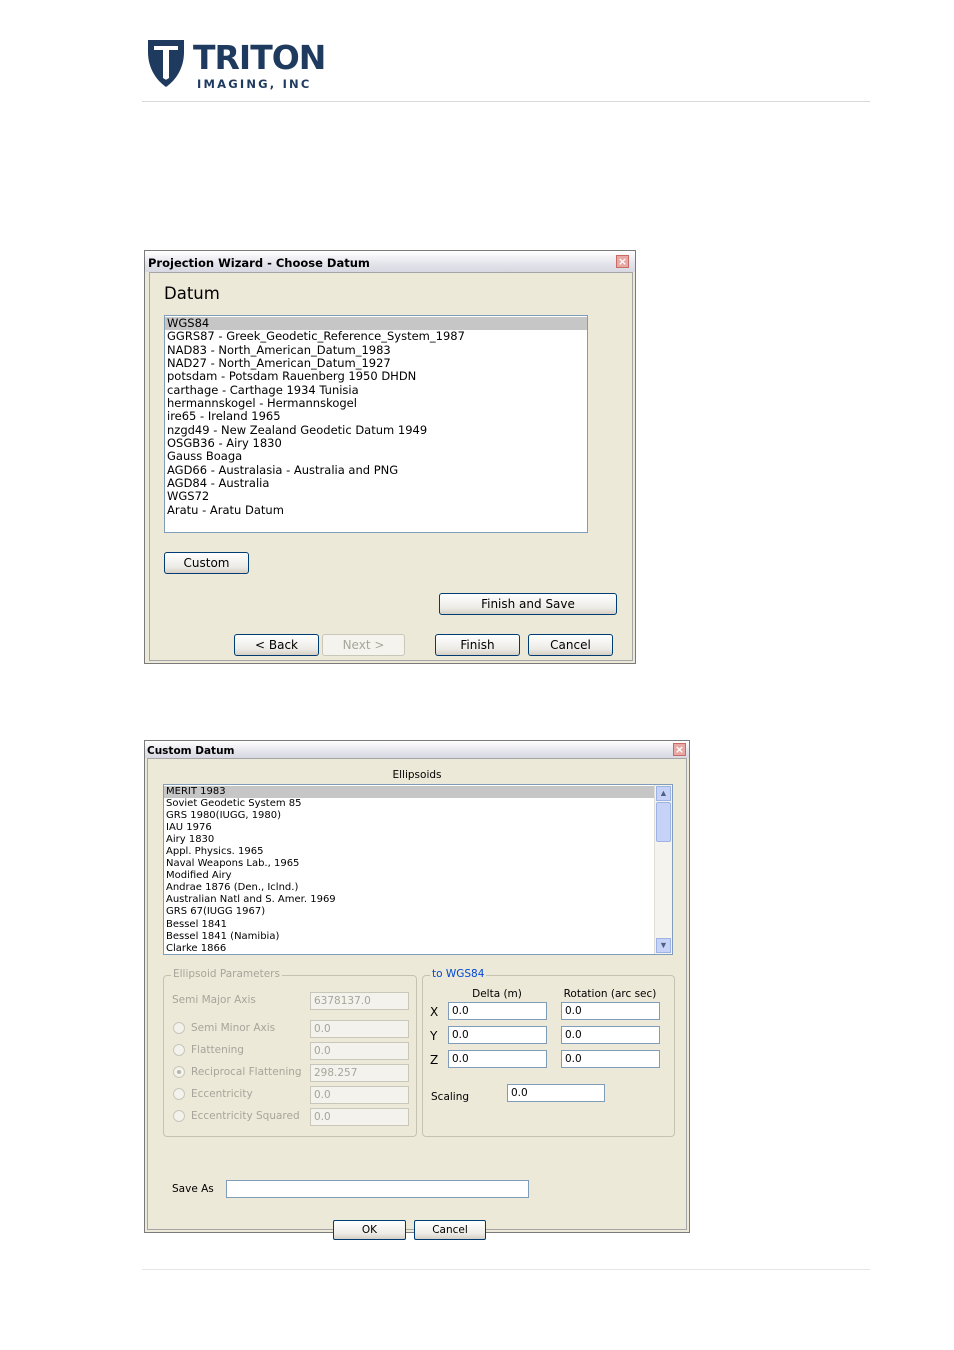 This screenshot has width=954, height=1350. What do you see at coordinates (663, 793) in the screenshot?
I see `scroll-up-icon: ▲` at bounding box center [663, 793].